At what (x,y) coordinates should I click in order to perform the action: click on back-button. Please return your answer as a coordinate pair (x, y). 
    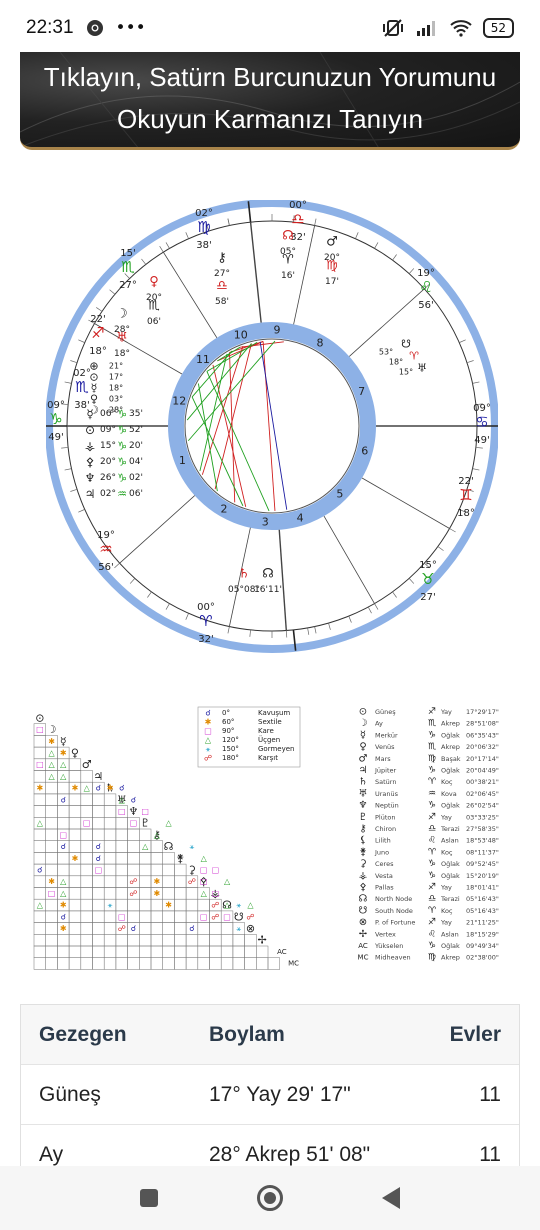
    Looking at the image, I should click on (391, 1198).